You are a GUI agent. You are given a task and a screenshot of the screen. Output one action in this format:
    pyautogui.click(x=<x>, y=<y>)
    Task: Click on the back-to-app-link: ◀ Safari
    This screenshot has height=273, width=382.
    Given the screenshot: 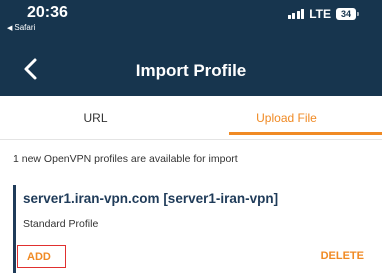 What is the action you would take?
    pyautogui.click(x=21, y=27)
    